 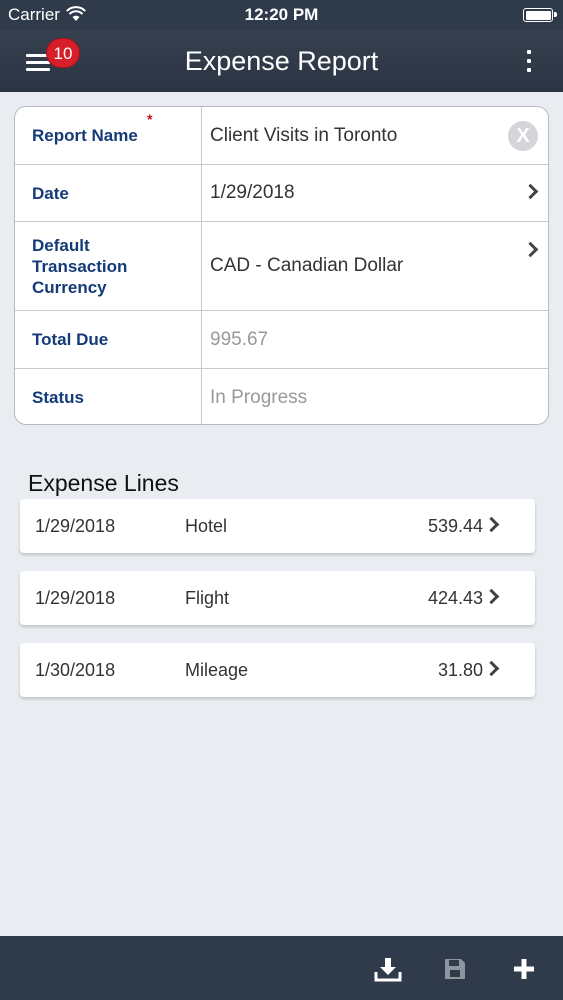 What do you see at coordinates (108, 266) in the screenshot?
I see `currency-label: Default Transaction Currency` at bounding box center [108, 266].